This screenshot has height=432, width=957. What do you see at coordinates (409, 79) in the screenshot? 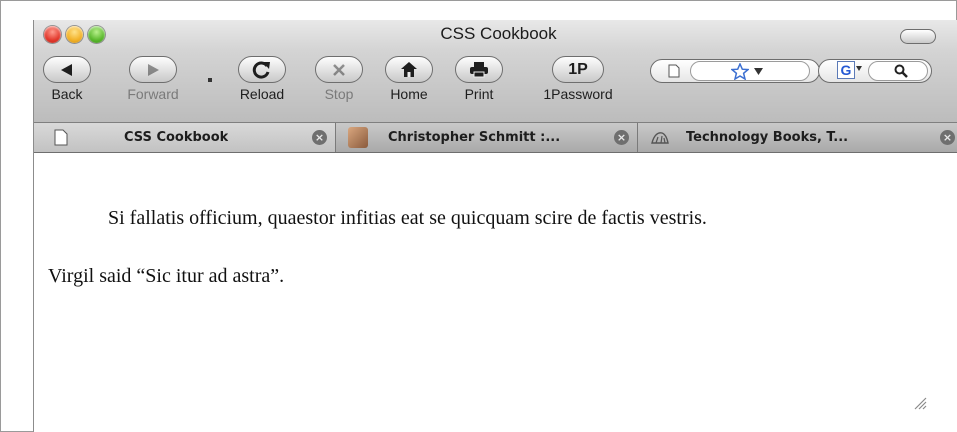
I see `home-button: Home` at bounding box center [409, 79].